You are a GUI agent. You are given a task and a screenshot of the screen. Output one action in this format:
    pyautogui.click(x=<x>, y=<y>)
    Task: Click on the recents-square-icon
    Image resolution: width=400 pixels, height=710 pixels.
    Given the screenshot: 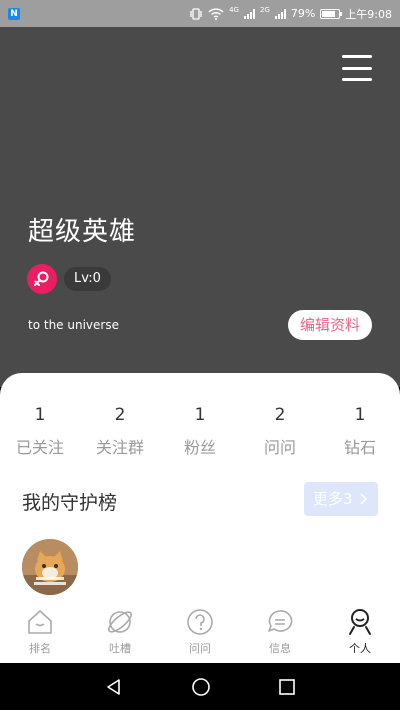 What is the action you would take?
    pyautogui.click(x=287, y=687)
    